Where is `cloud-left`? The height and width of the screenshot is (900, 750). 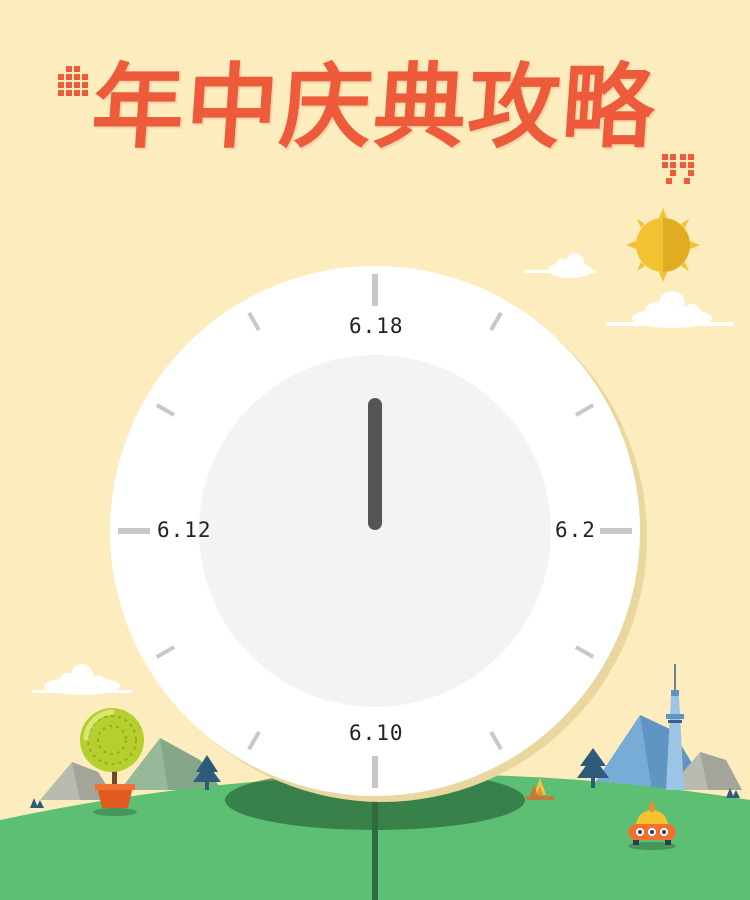 cloud-left is located at coordinates (82, 679).